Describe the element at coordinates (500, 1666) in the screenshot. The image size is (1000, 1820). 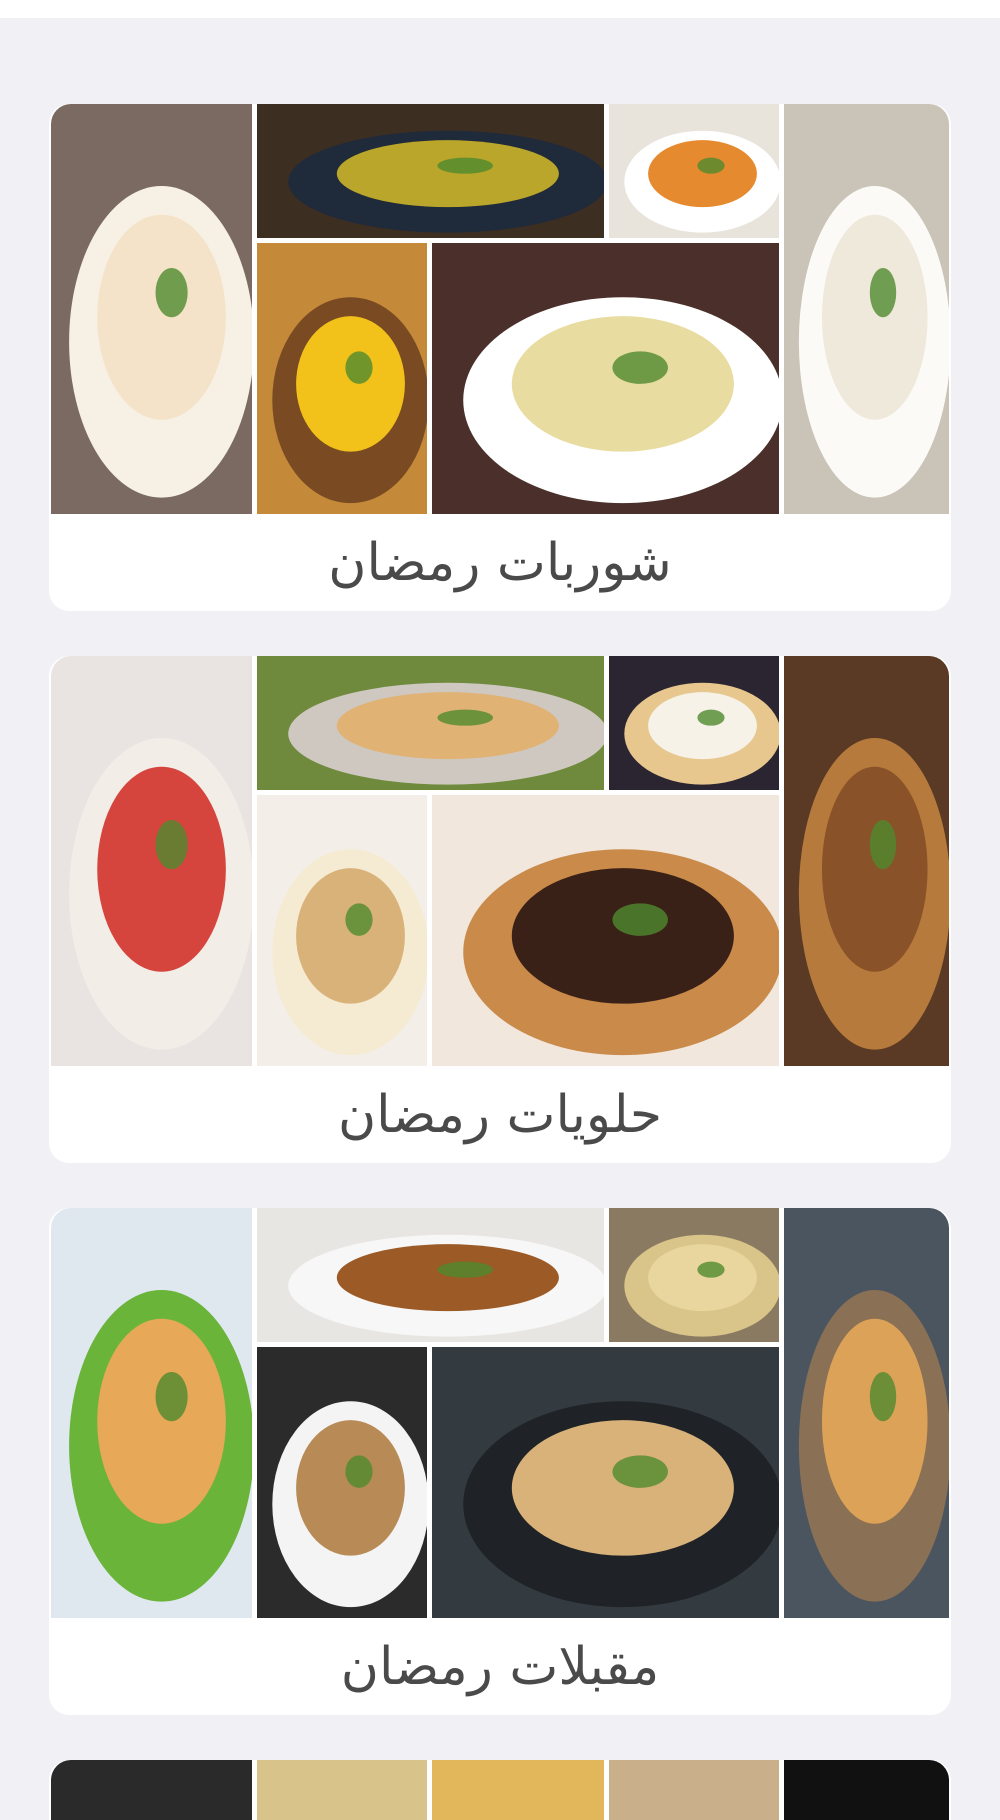
I see `category-title: مقبلات رمضان` at that location.